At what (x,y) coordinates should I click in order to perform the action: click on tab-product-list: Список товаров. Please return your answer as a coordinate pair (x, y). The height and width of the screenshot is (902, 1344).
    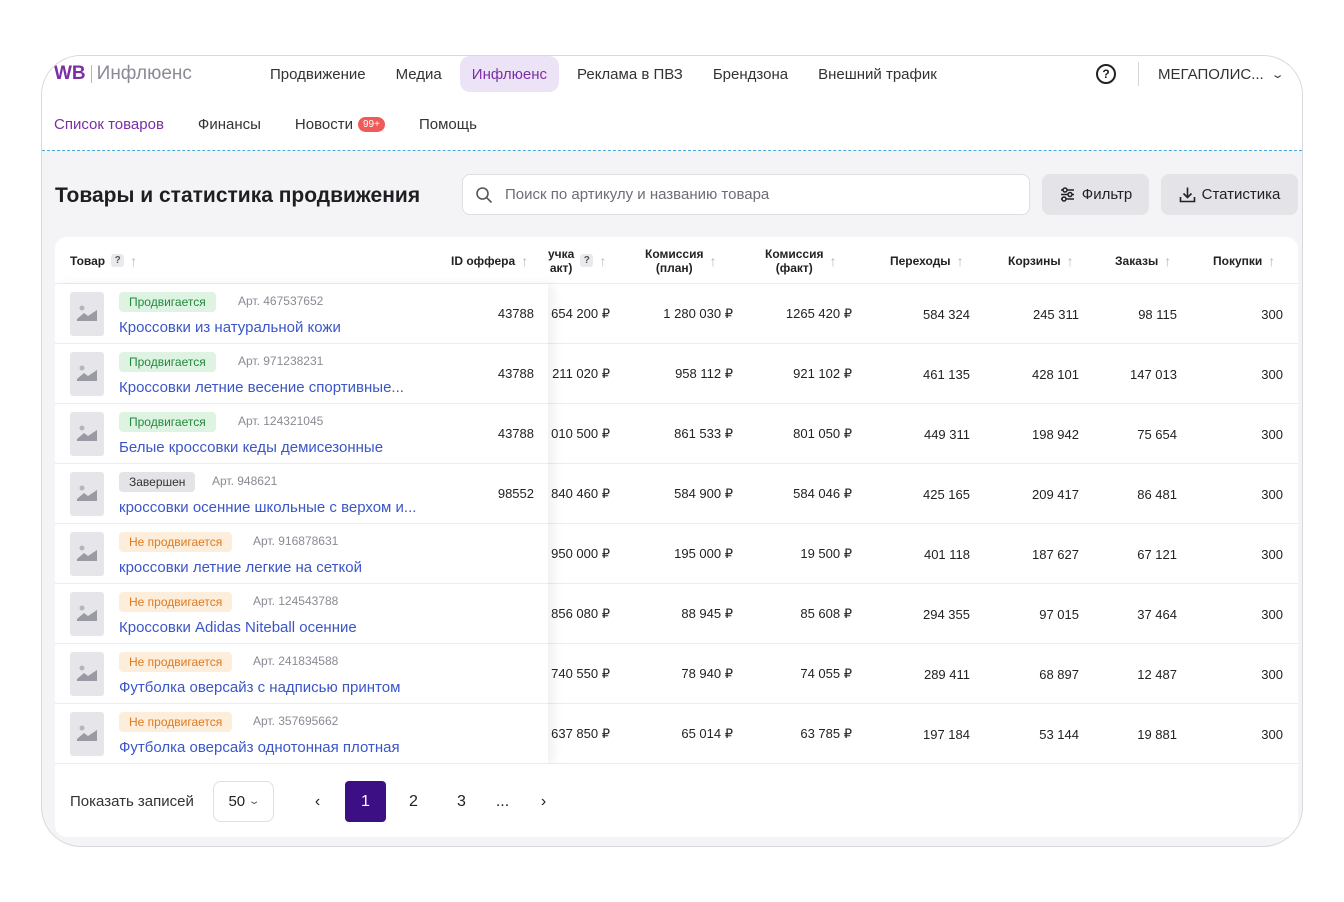
    Looking at the image, I should click on (109, 124).